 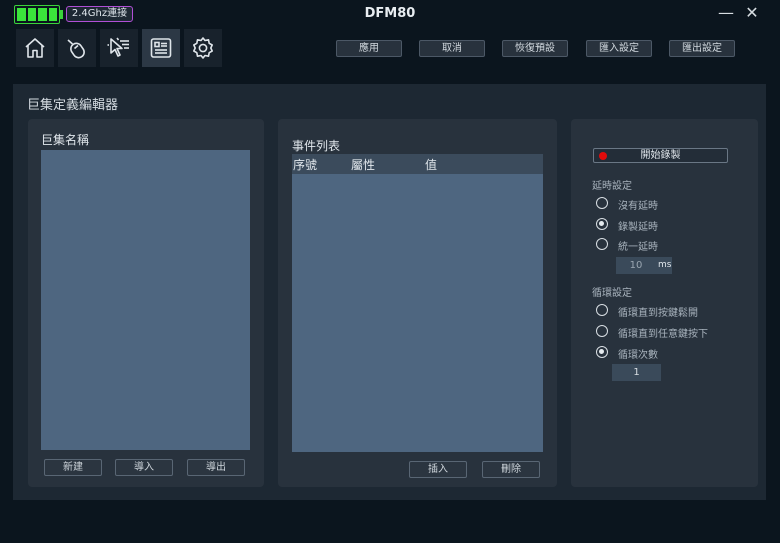 I want to click on loop-until-any-key-label: 循環直到任意鍵按下, so click(x=663, y=334).